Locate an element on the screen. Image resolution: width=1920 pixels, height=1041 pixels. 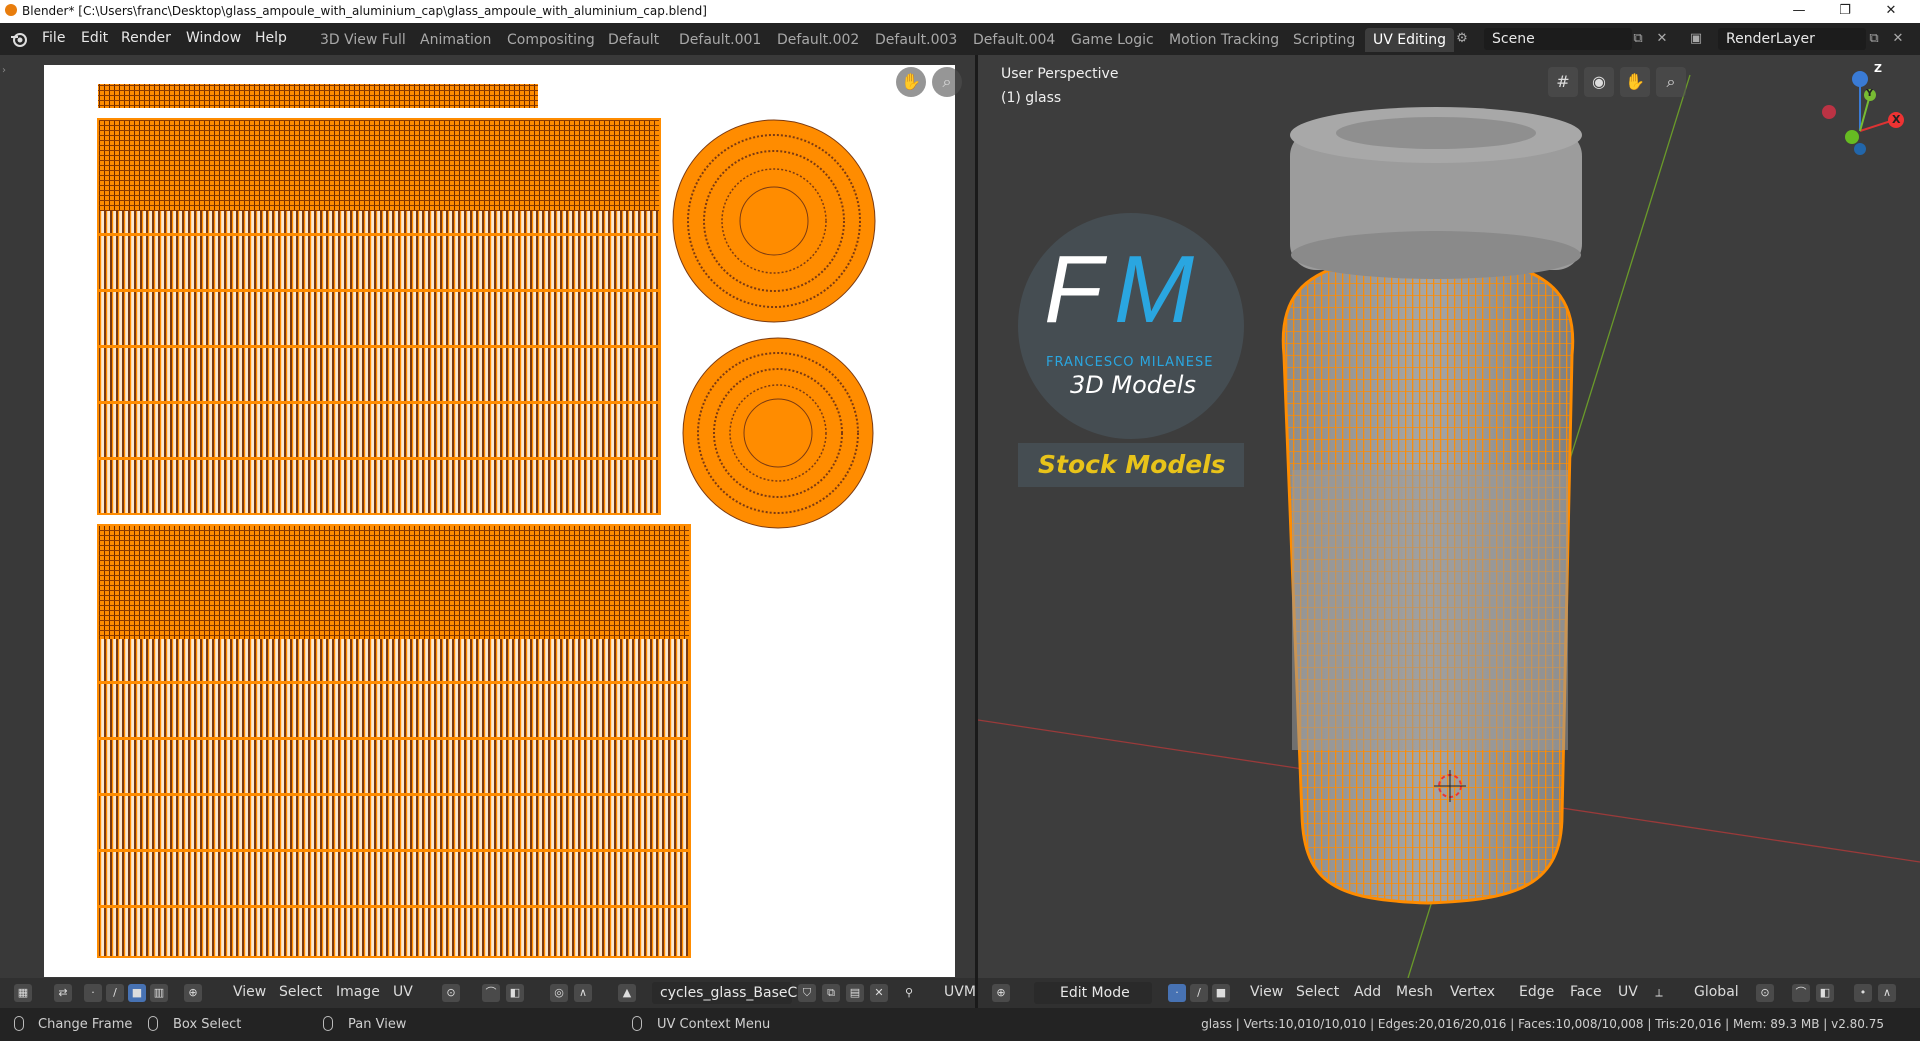
face-select-icon: ■ is located at coordinates (137, 993).